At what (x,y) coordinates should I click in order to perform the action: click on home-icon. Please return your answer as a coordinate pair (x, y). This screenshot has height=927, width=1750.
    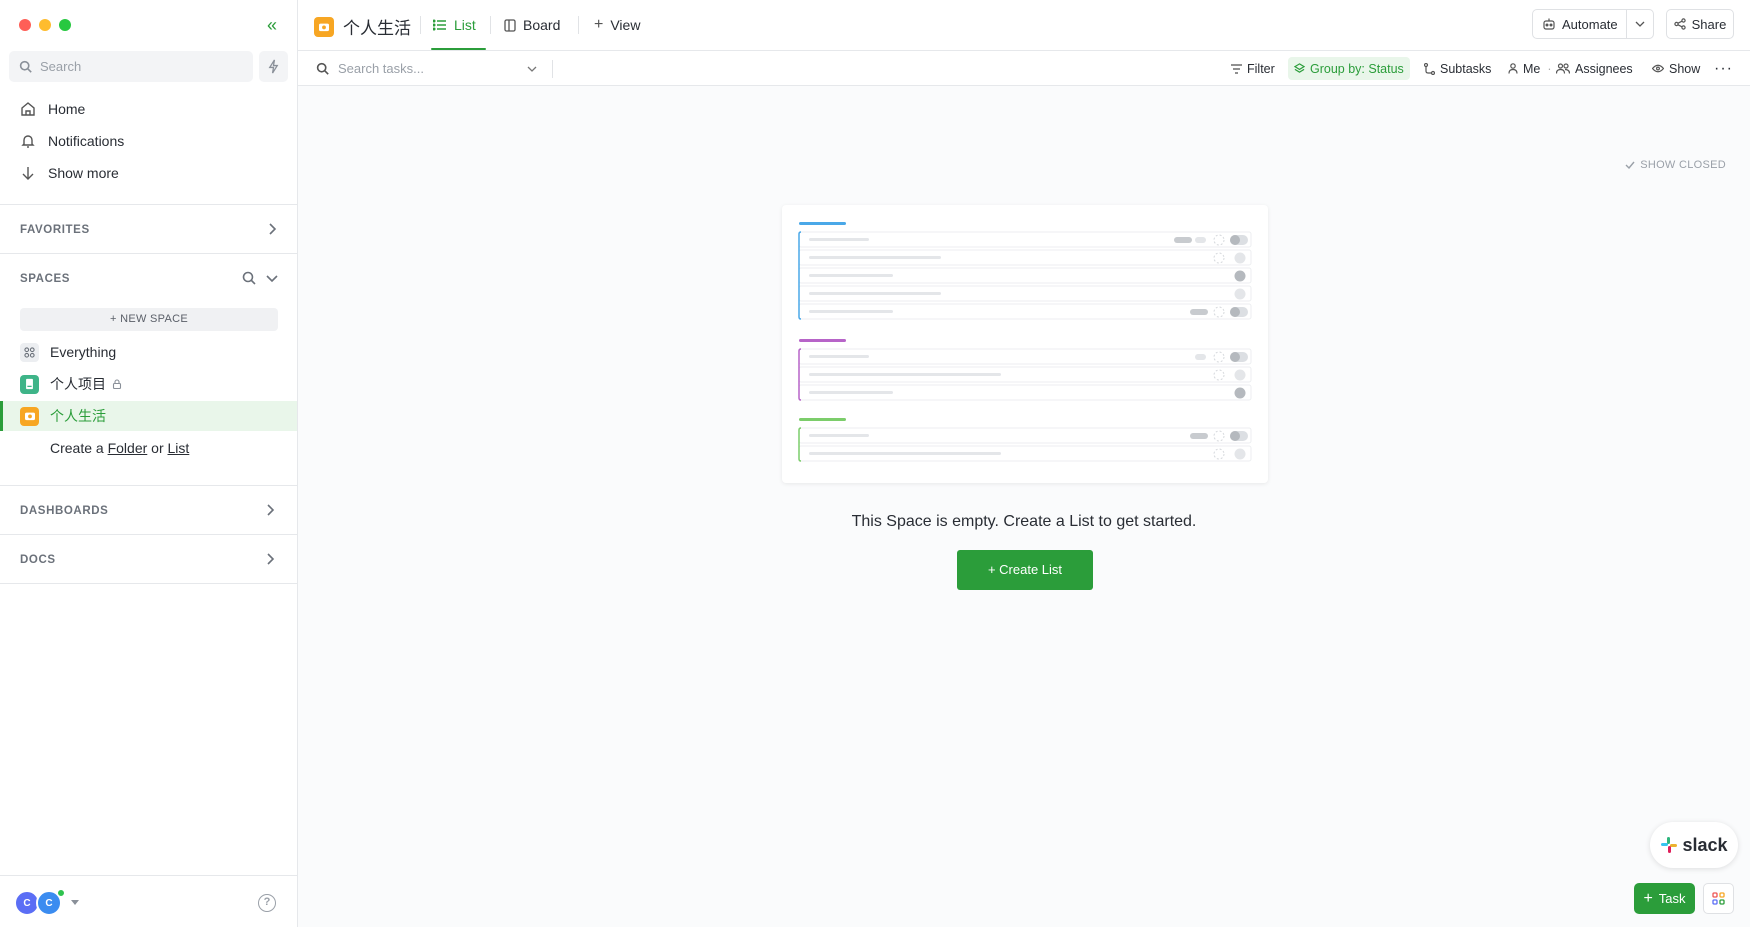
    Looking at the image, I should click on (28, 109).